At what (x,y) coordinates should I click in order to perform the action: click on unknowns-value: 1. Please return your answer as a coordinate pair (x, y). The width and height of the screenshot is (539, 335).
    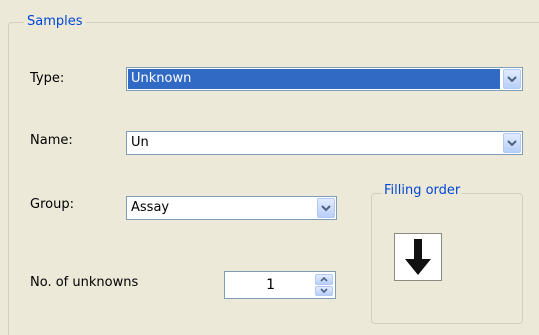
    Looking at the image, I should click on (270, 285).